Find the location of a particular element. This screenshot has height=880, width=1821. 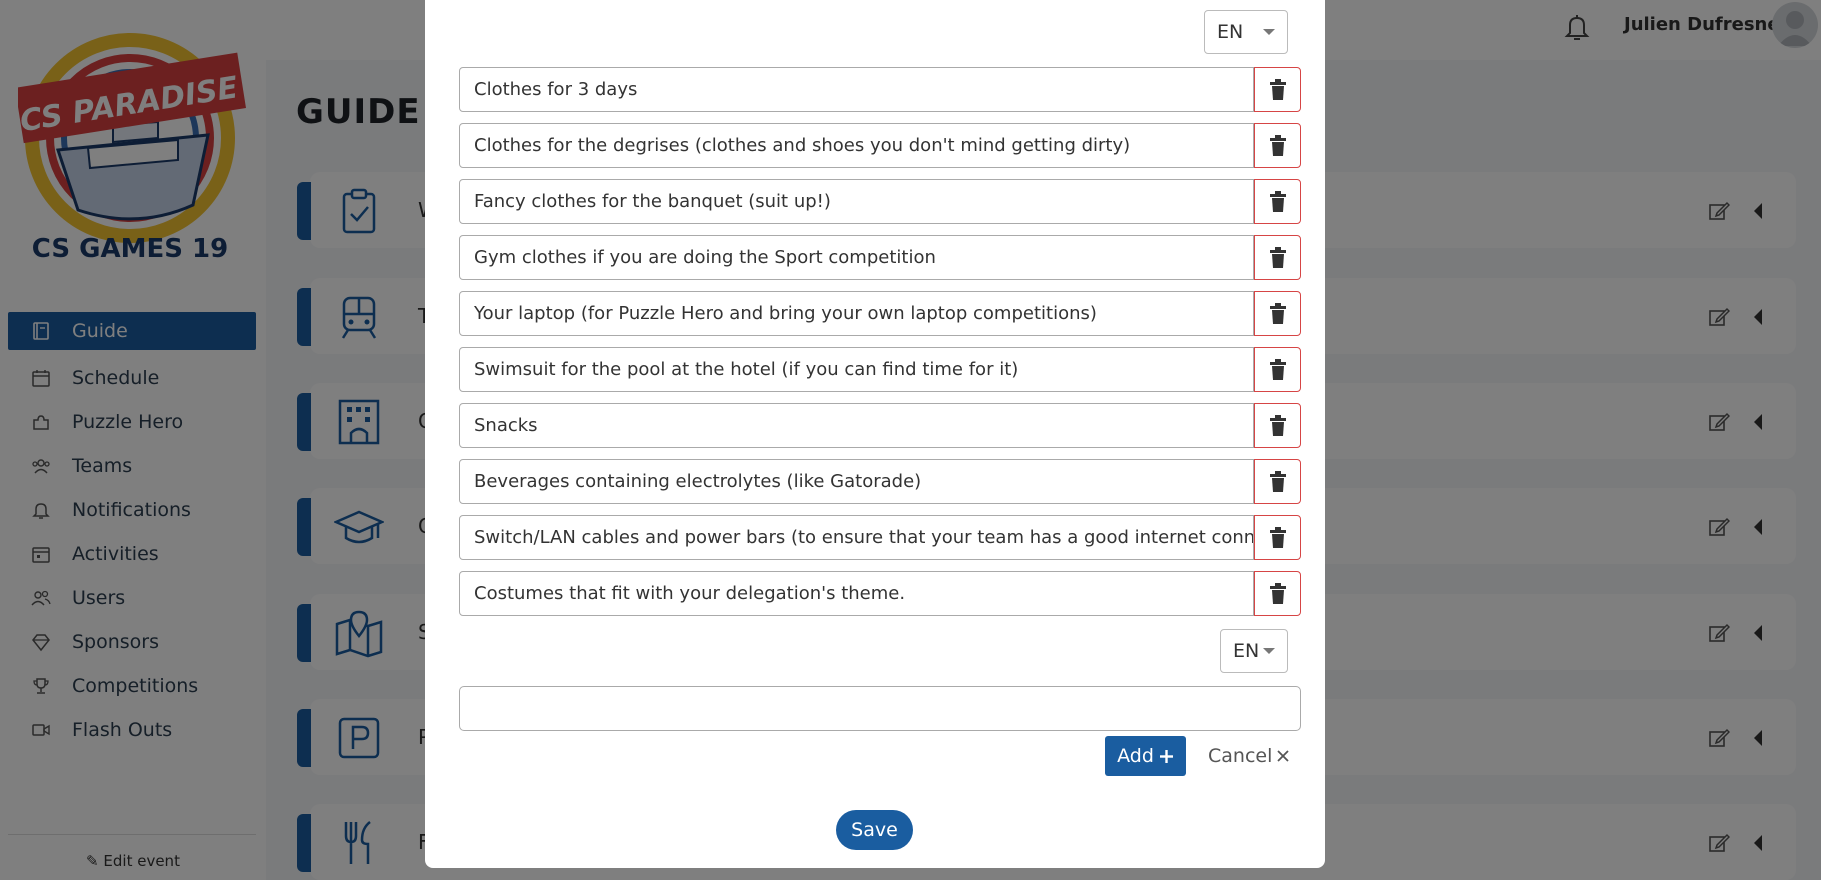

add-button-label: Add is located at coordinates (1135, 756).